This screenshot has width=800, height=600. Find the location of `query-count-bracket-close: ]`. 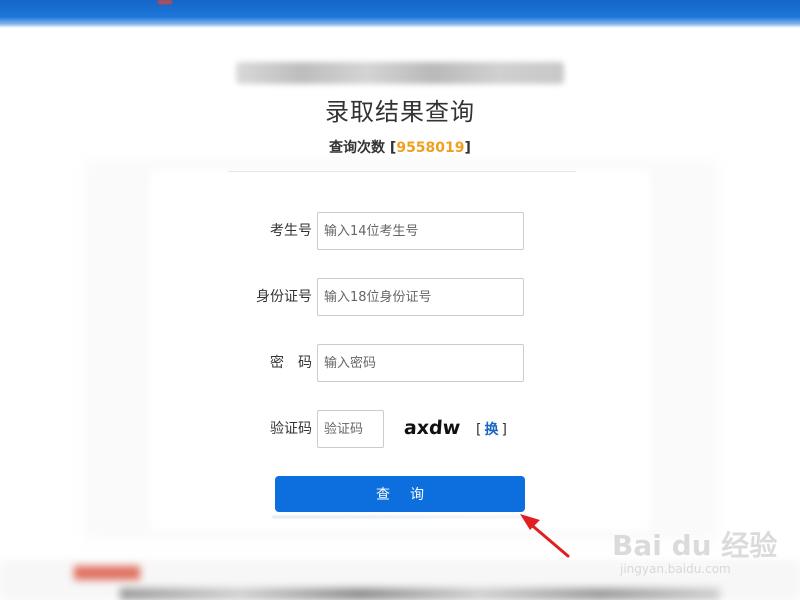

query-count-bracket-close: ] is located at coordinates (467, 148).